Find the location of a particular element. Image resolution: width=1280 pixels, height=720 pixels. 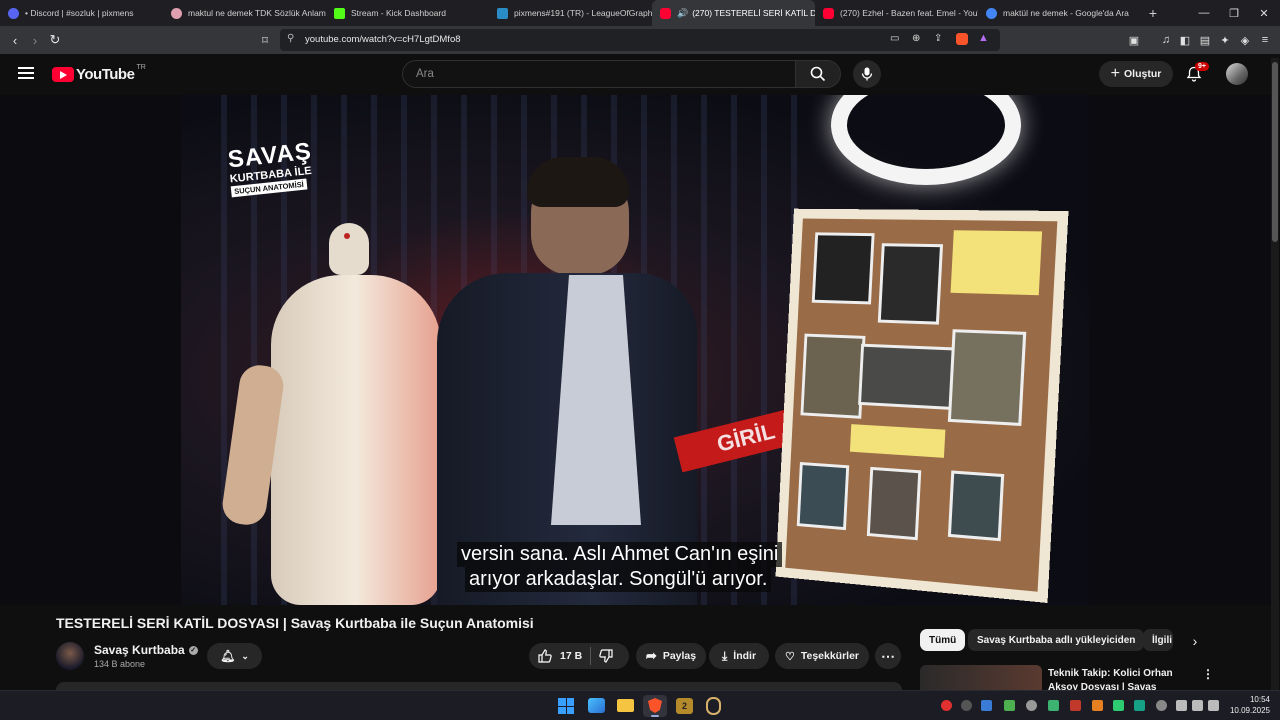

tab-label: Stream - Kick Dashboard is located at coordinates (398, 13).